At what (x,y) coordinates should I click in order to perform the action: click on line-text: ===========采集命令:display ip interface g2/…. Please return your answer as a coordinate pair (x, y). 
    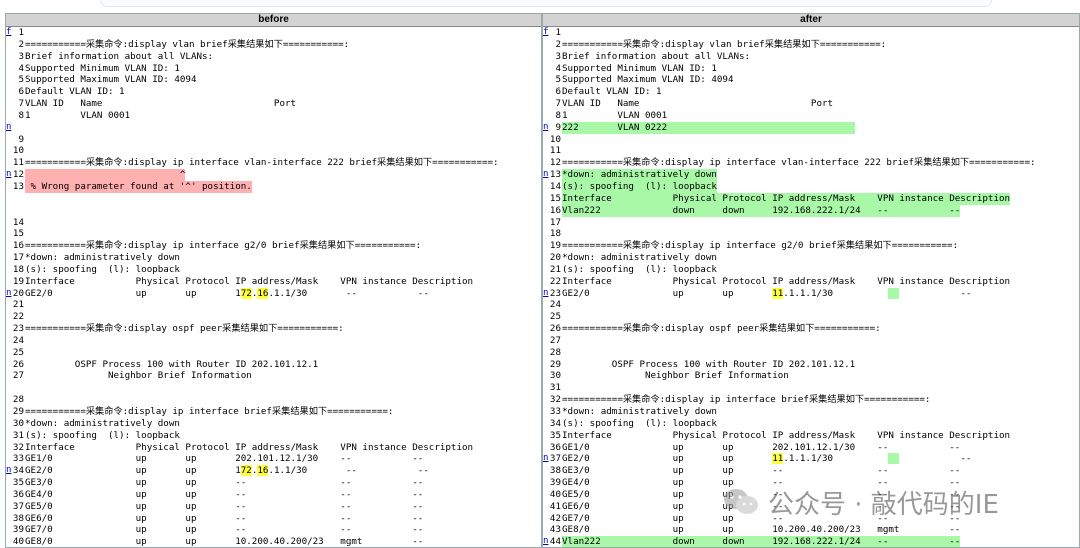
    Looking at the image, I should click on (760, 246).